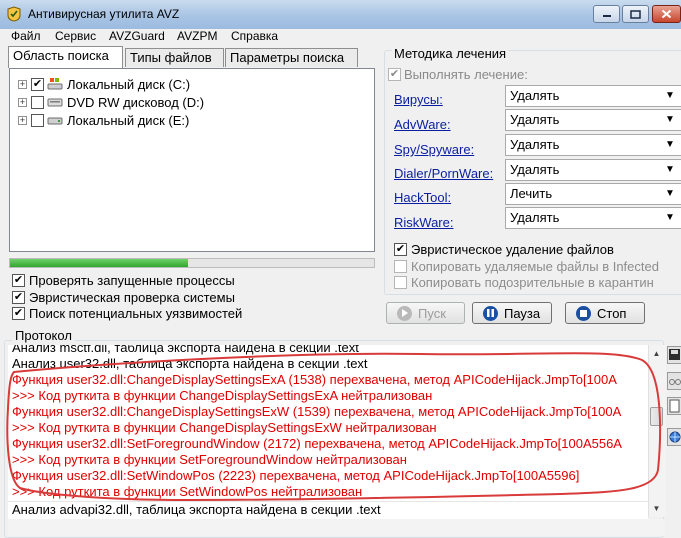 The width and height of the screenshot is (681, 538). Describe the element at coordinates (535, 144) in the screenshot. I see `spyware-action-value: Удалять` at that location.